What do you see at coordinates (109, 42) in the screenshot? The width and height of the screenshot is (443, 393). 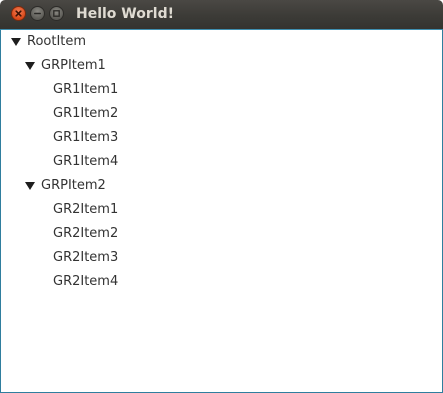 I see `tree-root-item: RootItem` at bounding box center [109, 42].